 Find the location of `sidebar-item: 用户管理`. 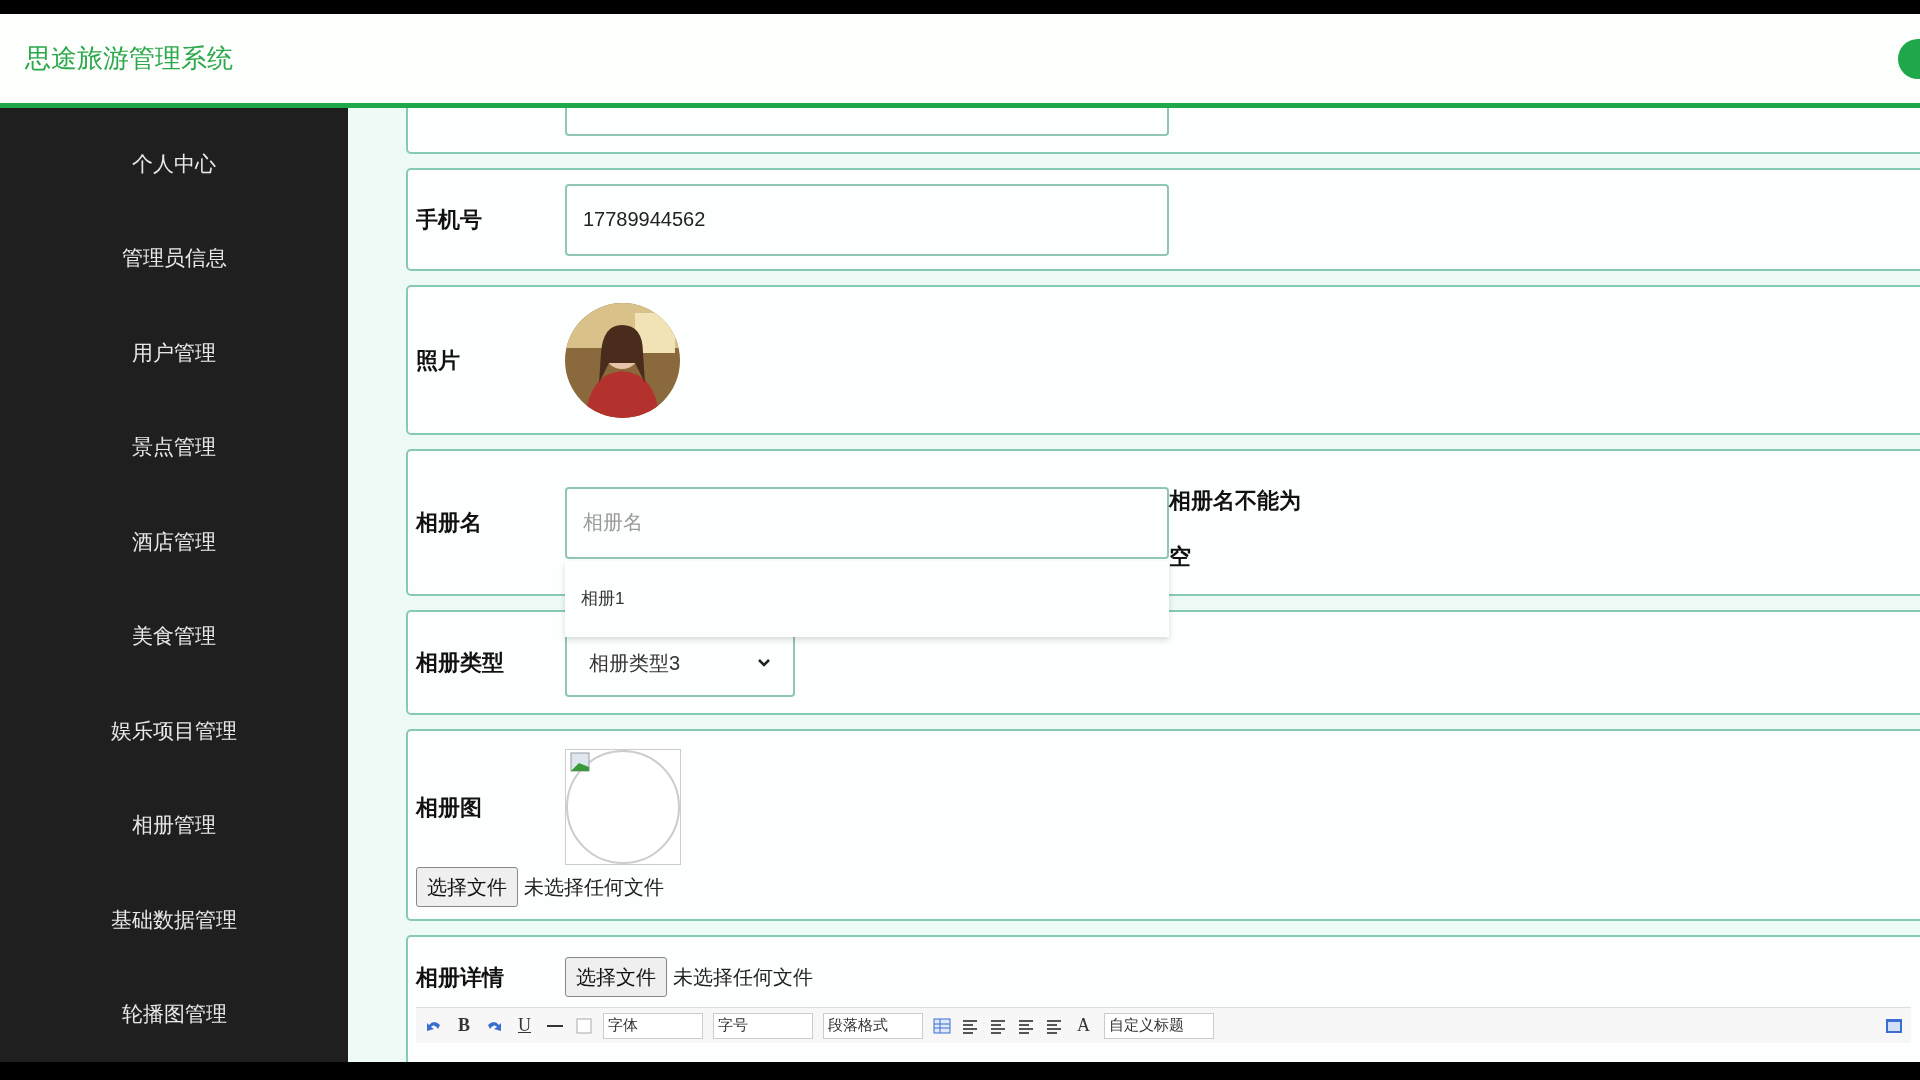

sidebar-item: 用户管理 is located at coordinates (174, 352).